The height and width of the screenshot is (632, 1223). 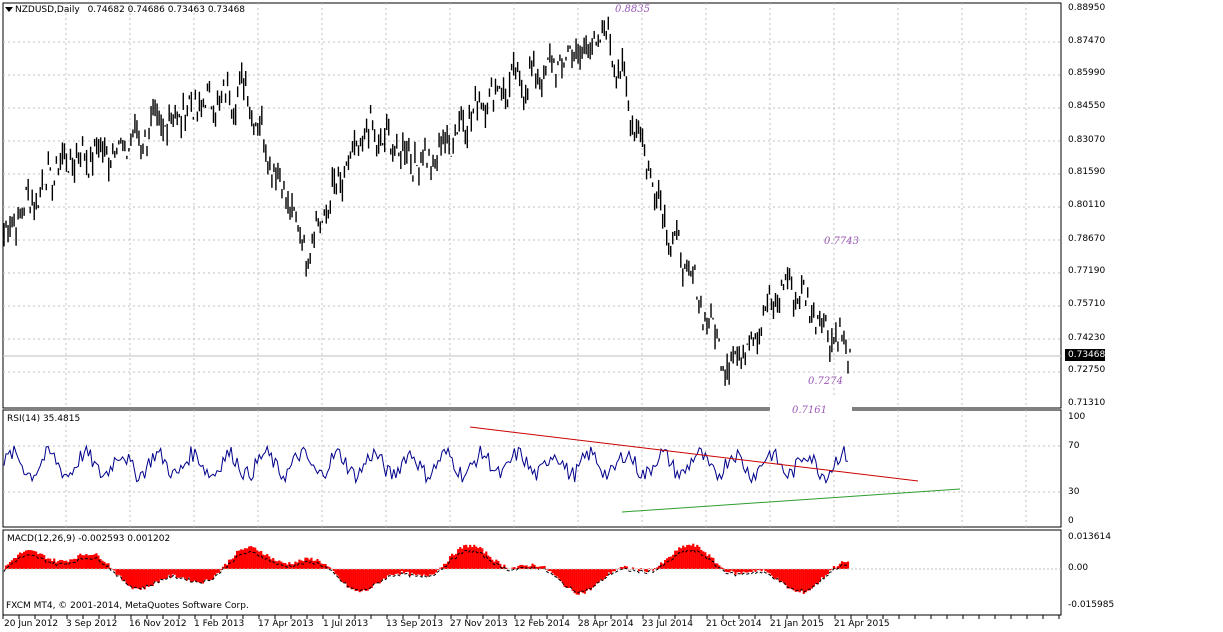 What do you see at coordinates (1087, 41) in the screenshot?
I see `price-level: 0.87470` at bounding box center [1087, 41].